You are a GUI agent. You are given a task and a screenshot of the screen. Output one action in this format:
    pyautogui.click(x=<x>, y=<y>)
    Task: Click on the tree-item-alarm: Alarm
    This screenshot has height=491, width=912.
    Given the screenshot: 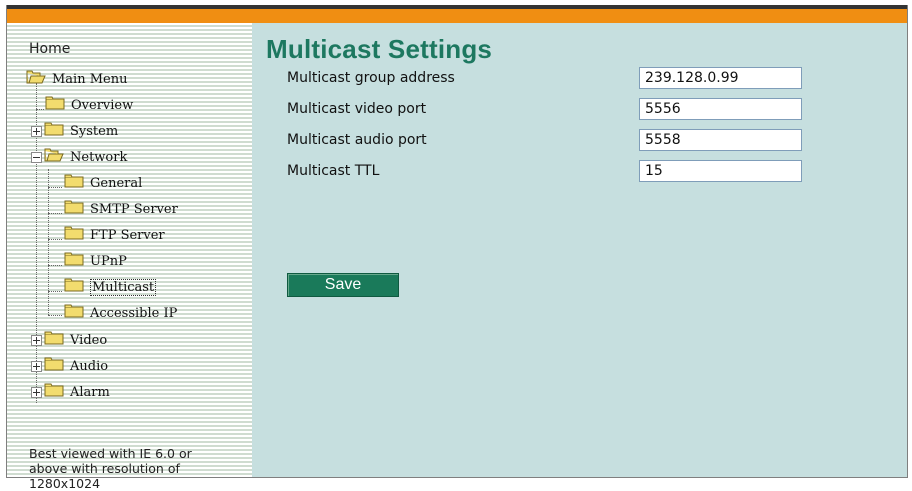 What is the action you would take?
    pyautogui.click(x=70, y=392)
    